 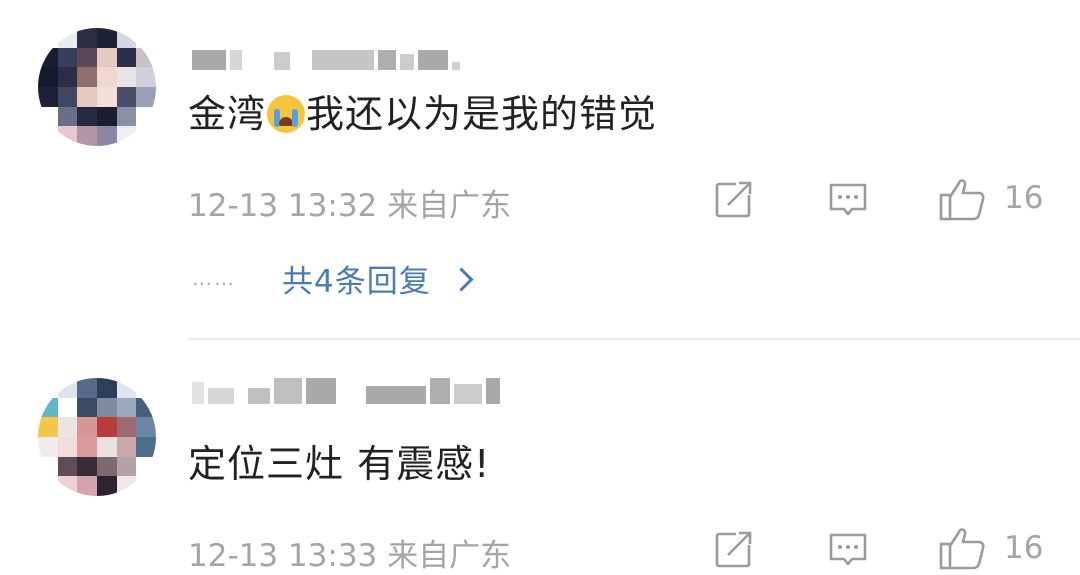 What do you see at coordinates (350, 556) in the screenshot?
I see `comment-meta: 12-13 13:33 来自广东` at bounding box center [350, 556].